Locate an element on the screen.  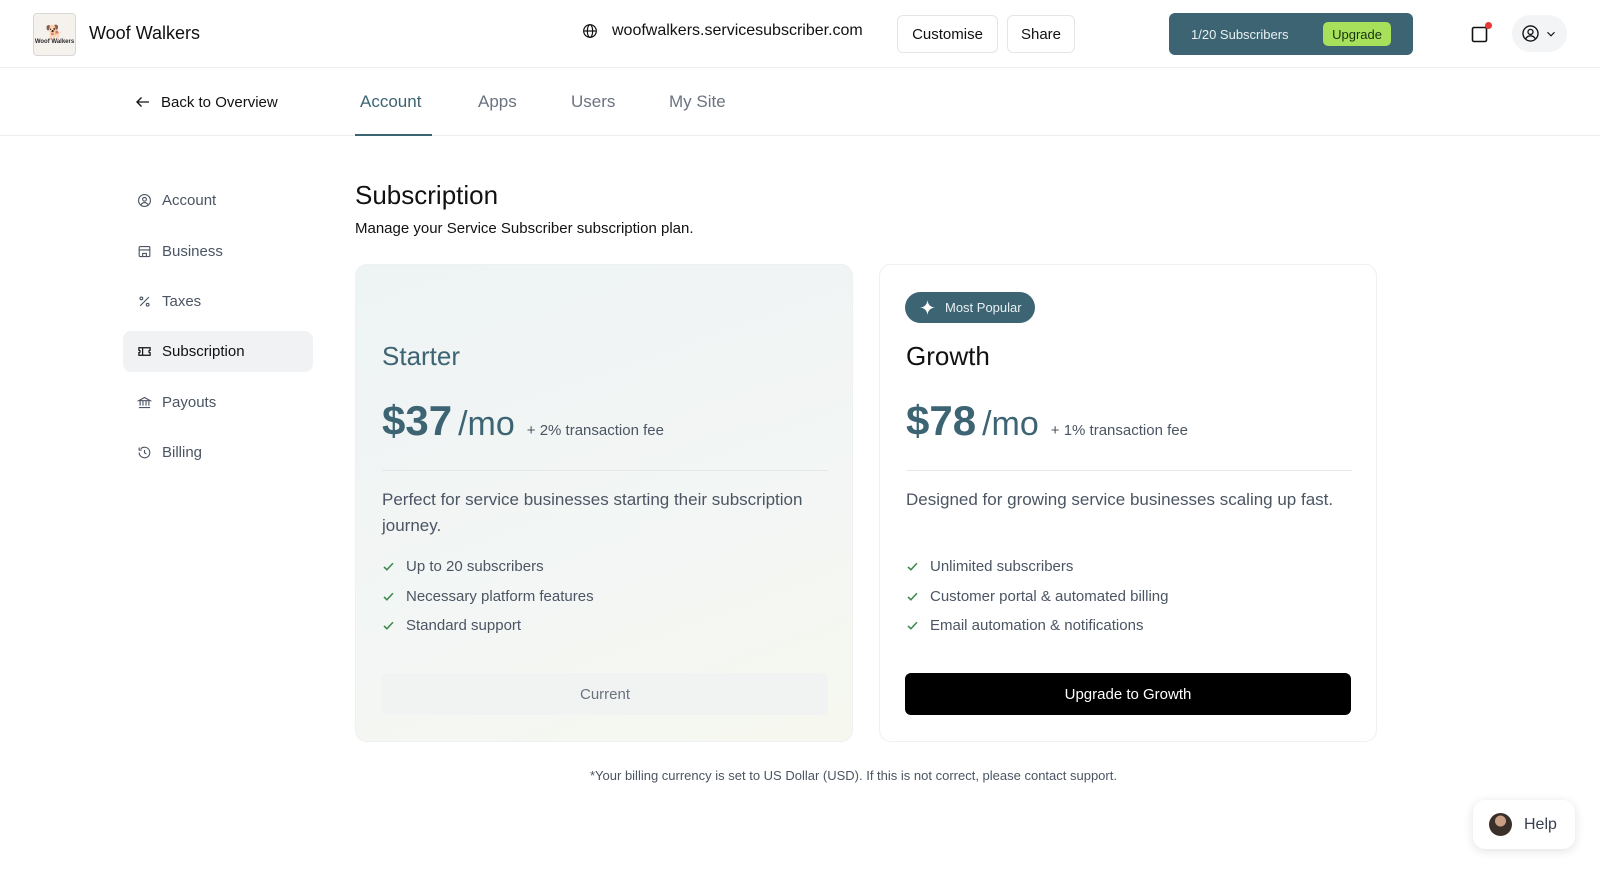
notification-dot is located at coordinates (1488, 25).